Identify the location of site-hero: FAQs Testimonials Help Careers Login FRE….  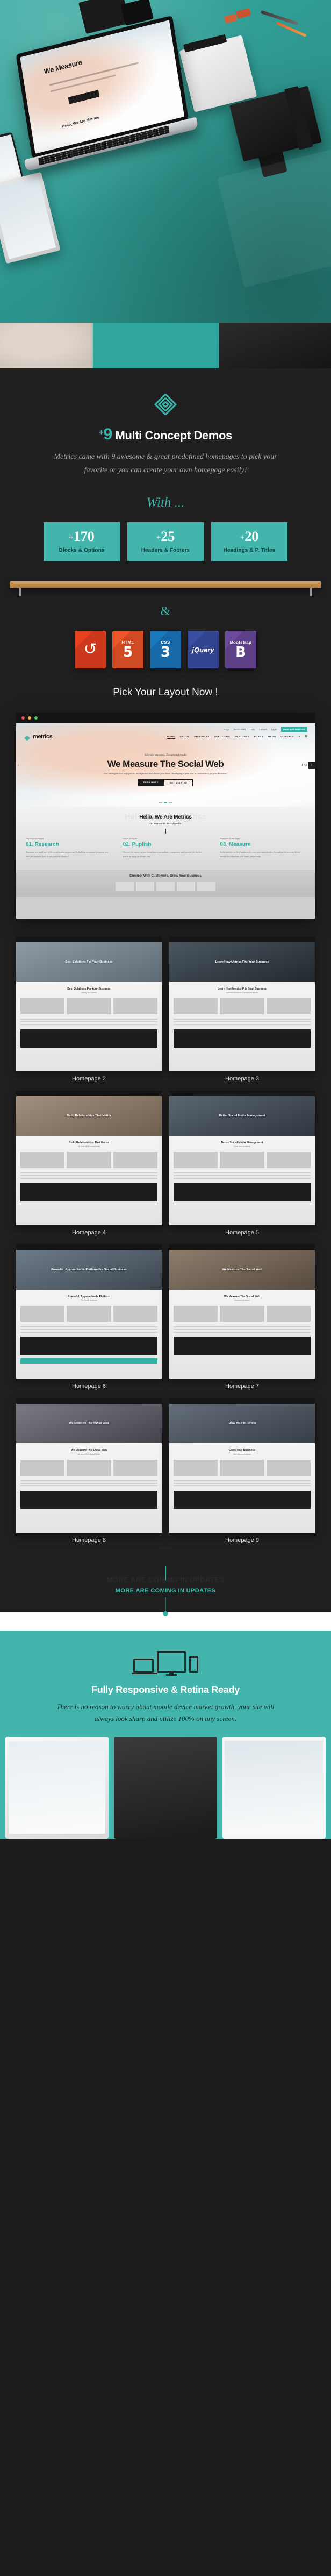
(165, 765).